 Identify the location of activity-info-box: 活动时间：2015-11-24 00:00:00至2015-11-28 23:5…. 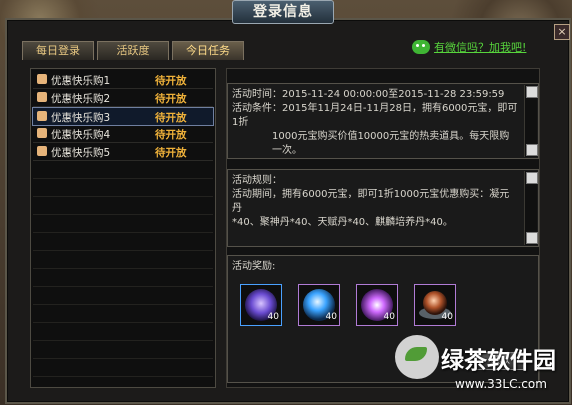
(383, 121).